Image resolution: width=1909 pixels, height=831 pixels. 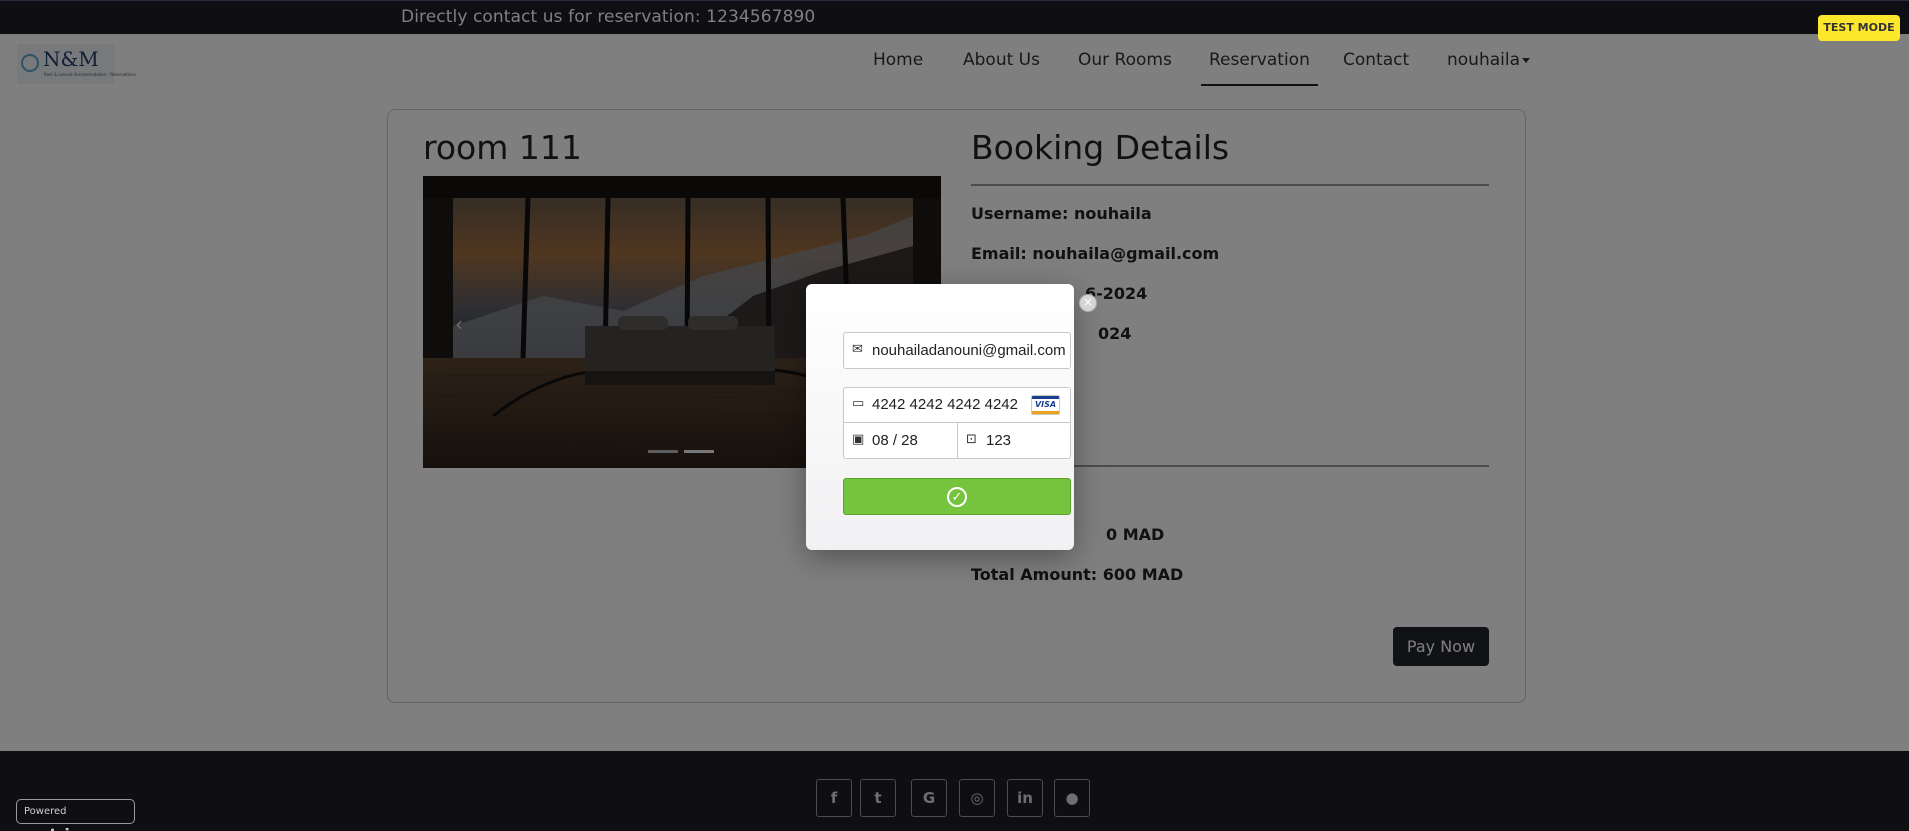 I want to click on submit-payment-button: ✓, so click(x=957, y=496).